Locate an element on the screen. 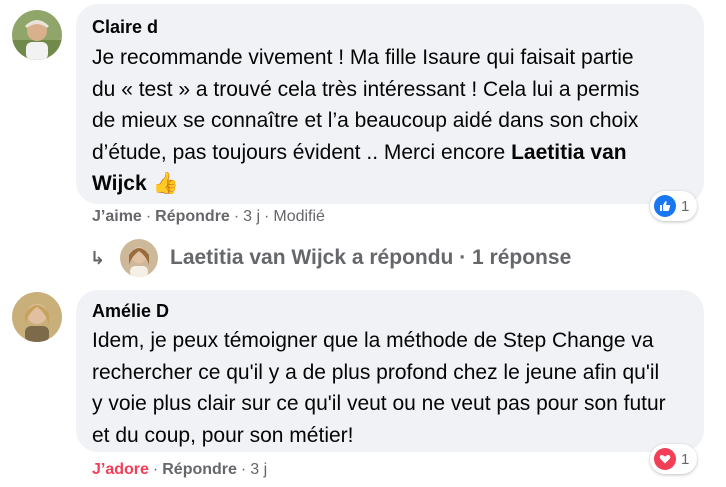  reply-avatar is located at coordinates (139, 258).